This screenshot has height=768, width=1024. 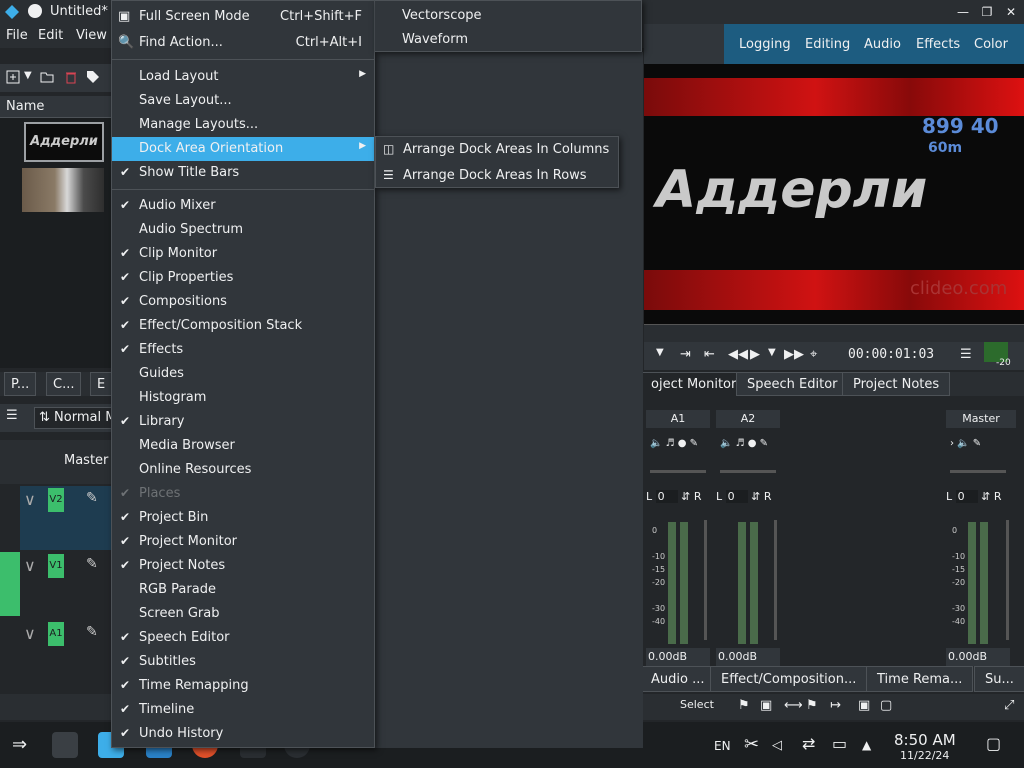 What do you see at coordinates (243, 278) in the screenshot?
I see `menu-item-dock-clip-properties: ✔ Clip Properties` at bounding box center [243, 278].